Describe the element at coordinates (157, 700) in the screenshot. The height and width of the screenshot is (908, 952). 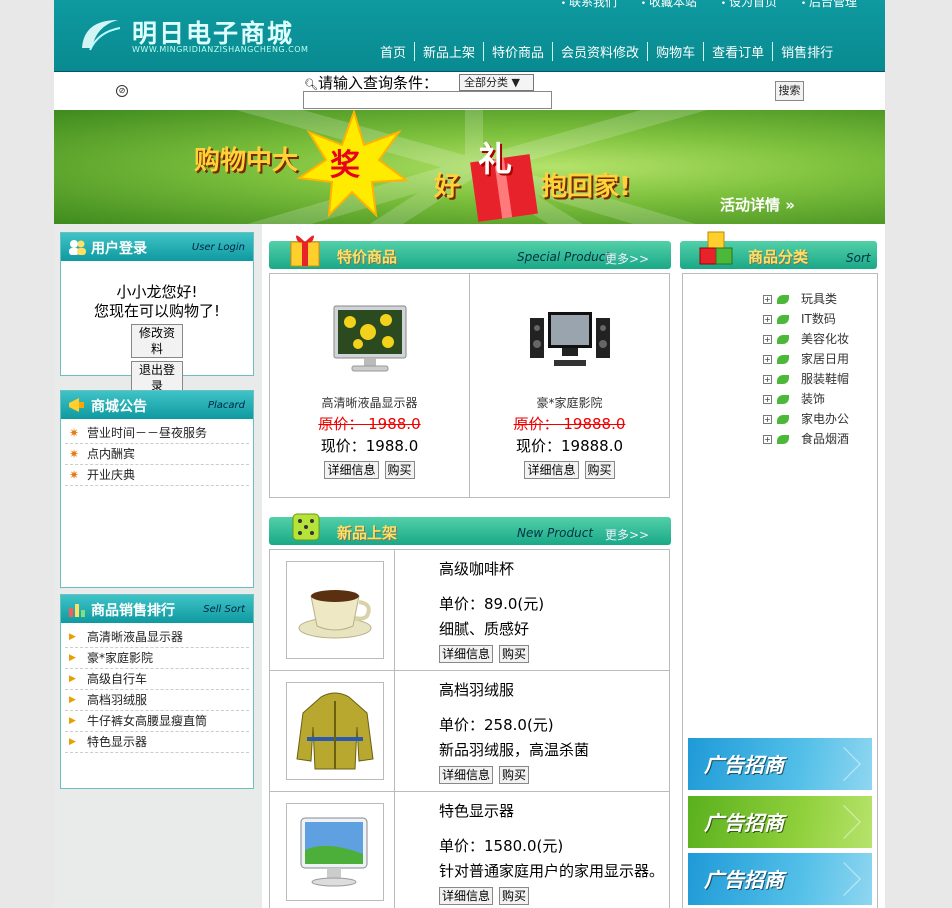
I see `sell-rank-item: ▶ 高档羽绒服` at that location.